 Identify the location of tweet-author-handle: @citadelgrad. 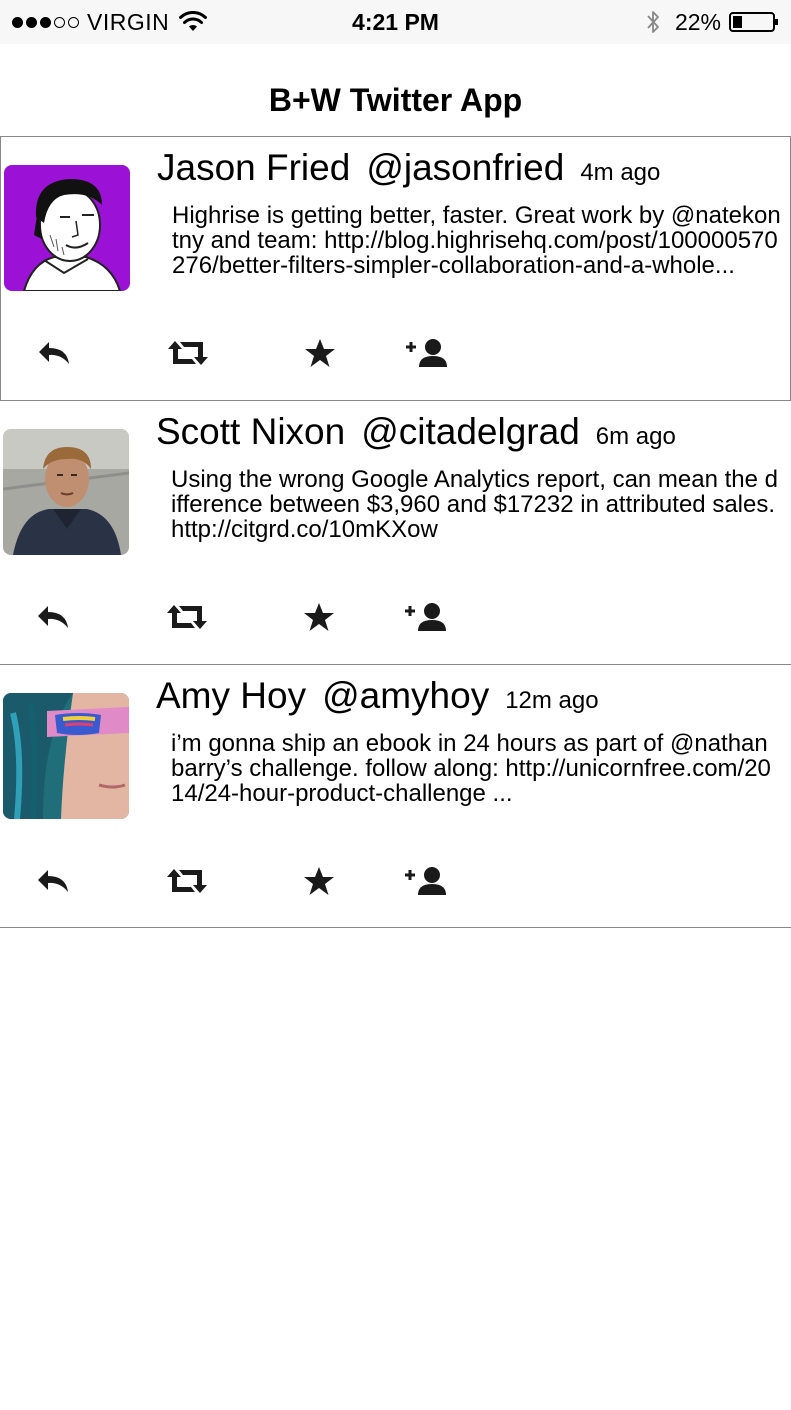
(470, 432).